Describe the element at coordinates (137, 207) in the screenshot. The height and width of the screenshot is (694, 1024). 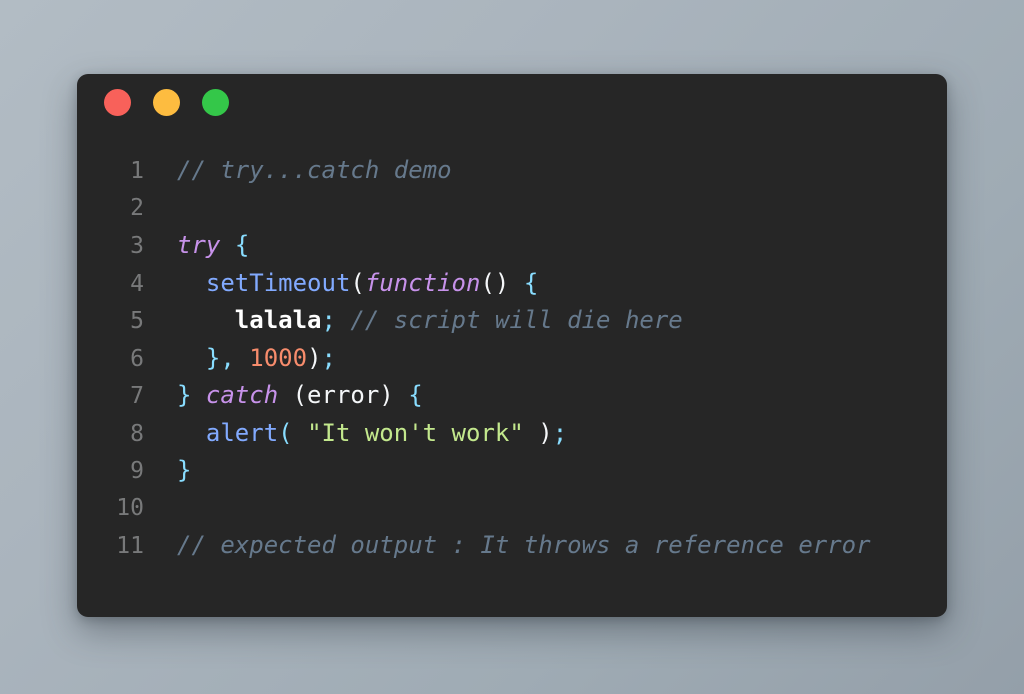
I see `line-number: 2` at that location.